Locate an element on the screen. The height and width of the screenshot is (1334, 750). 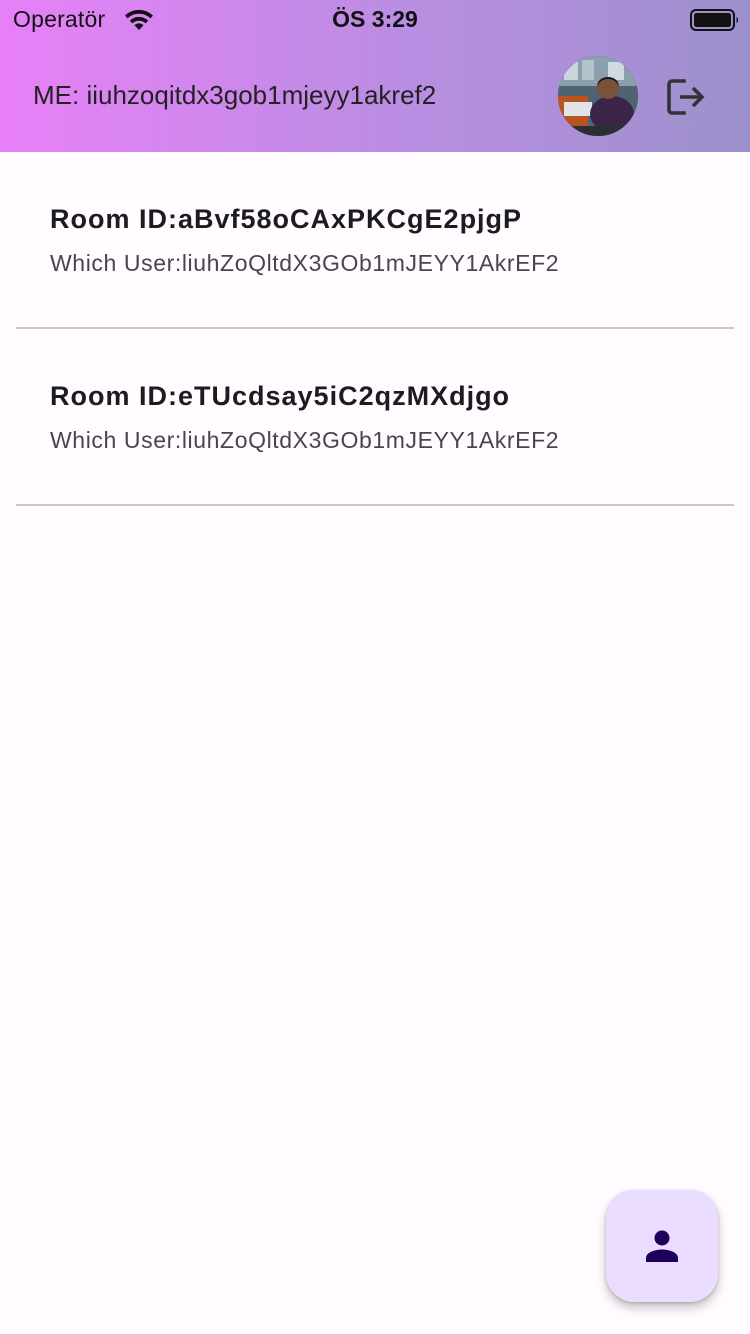
room-id-label: Room ID:eTUcdsay5iC2qzMXdjgo is located at coordinates (280, 396).